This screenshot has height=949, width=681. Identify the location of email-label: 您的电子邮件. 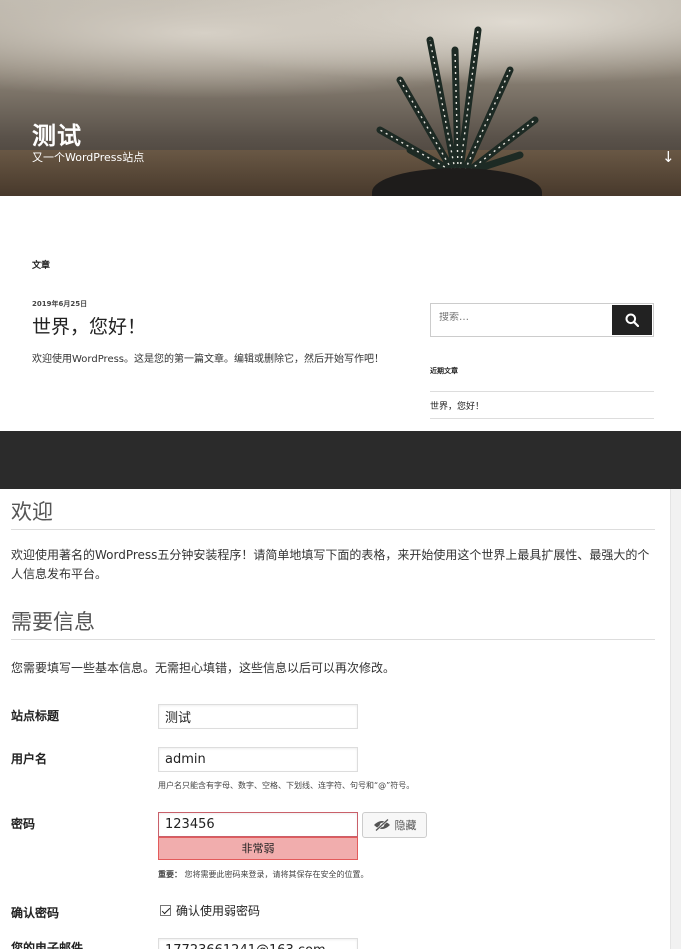
(47, 945).